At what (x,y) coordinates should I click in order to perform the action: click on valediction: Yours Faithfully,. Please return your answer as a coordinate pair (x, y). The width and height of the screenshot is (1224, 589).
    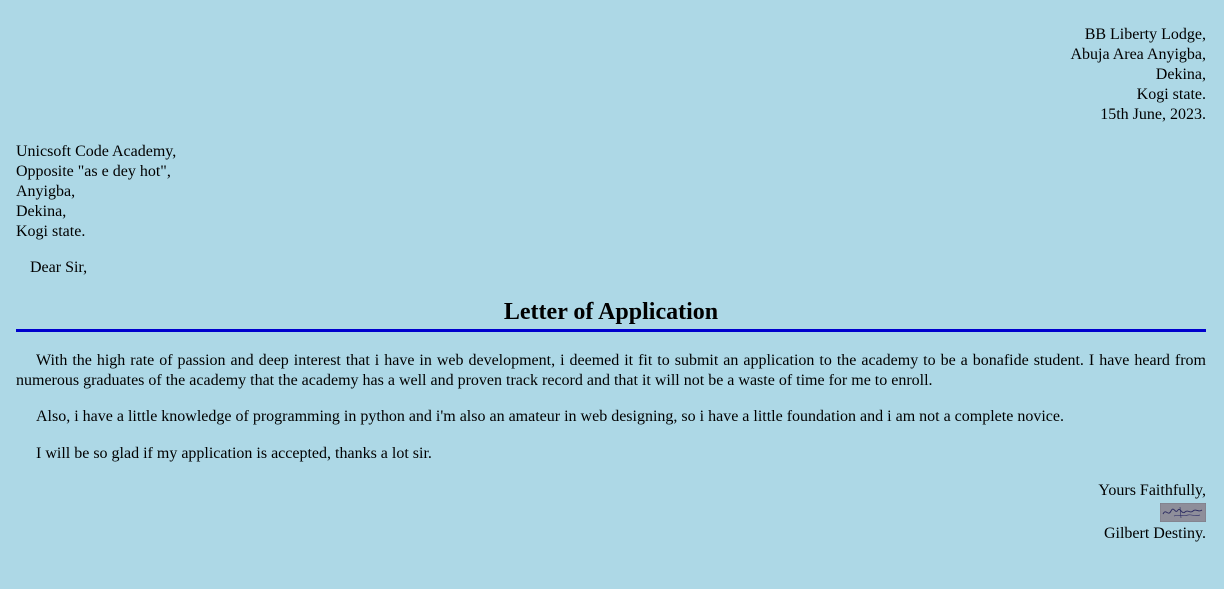
    Looking at the image, I should click on (1152, 490).